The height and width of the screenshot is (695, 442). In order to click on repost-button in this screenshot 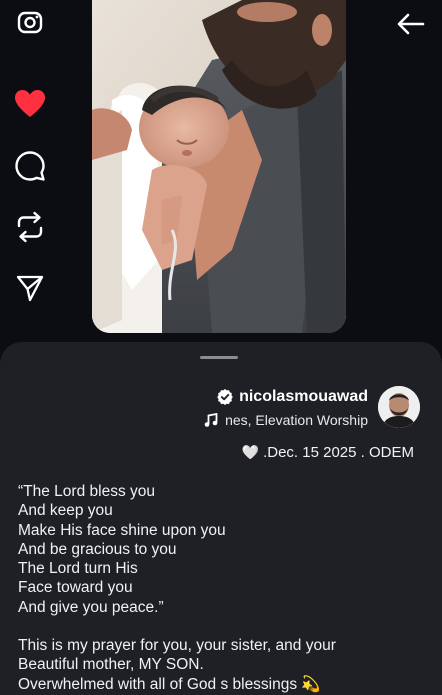, I will do `click(30, 227)`.